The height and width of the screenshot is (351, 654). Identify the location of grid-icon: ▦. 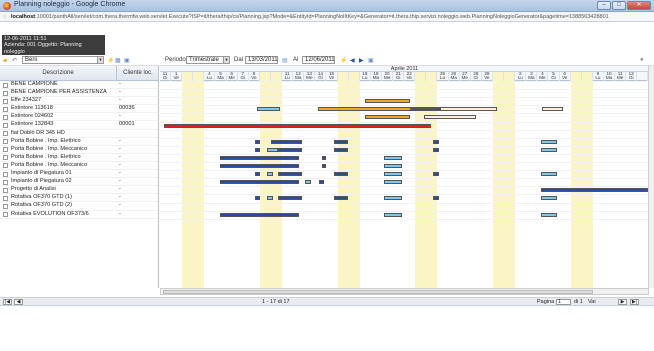
(118, 60).